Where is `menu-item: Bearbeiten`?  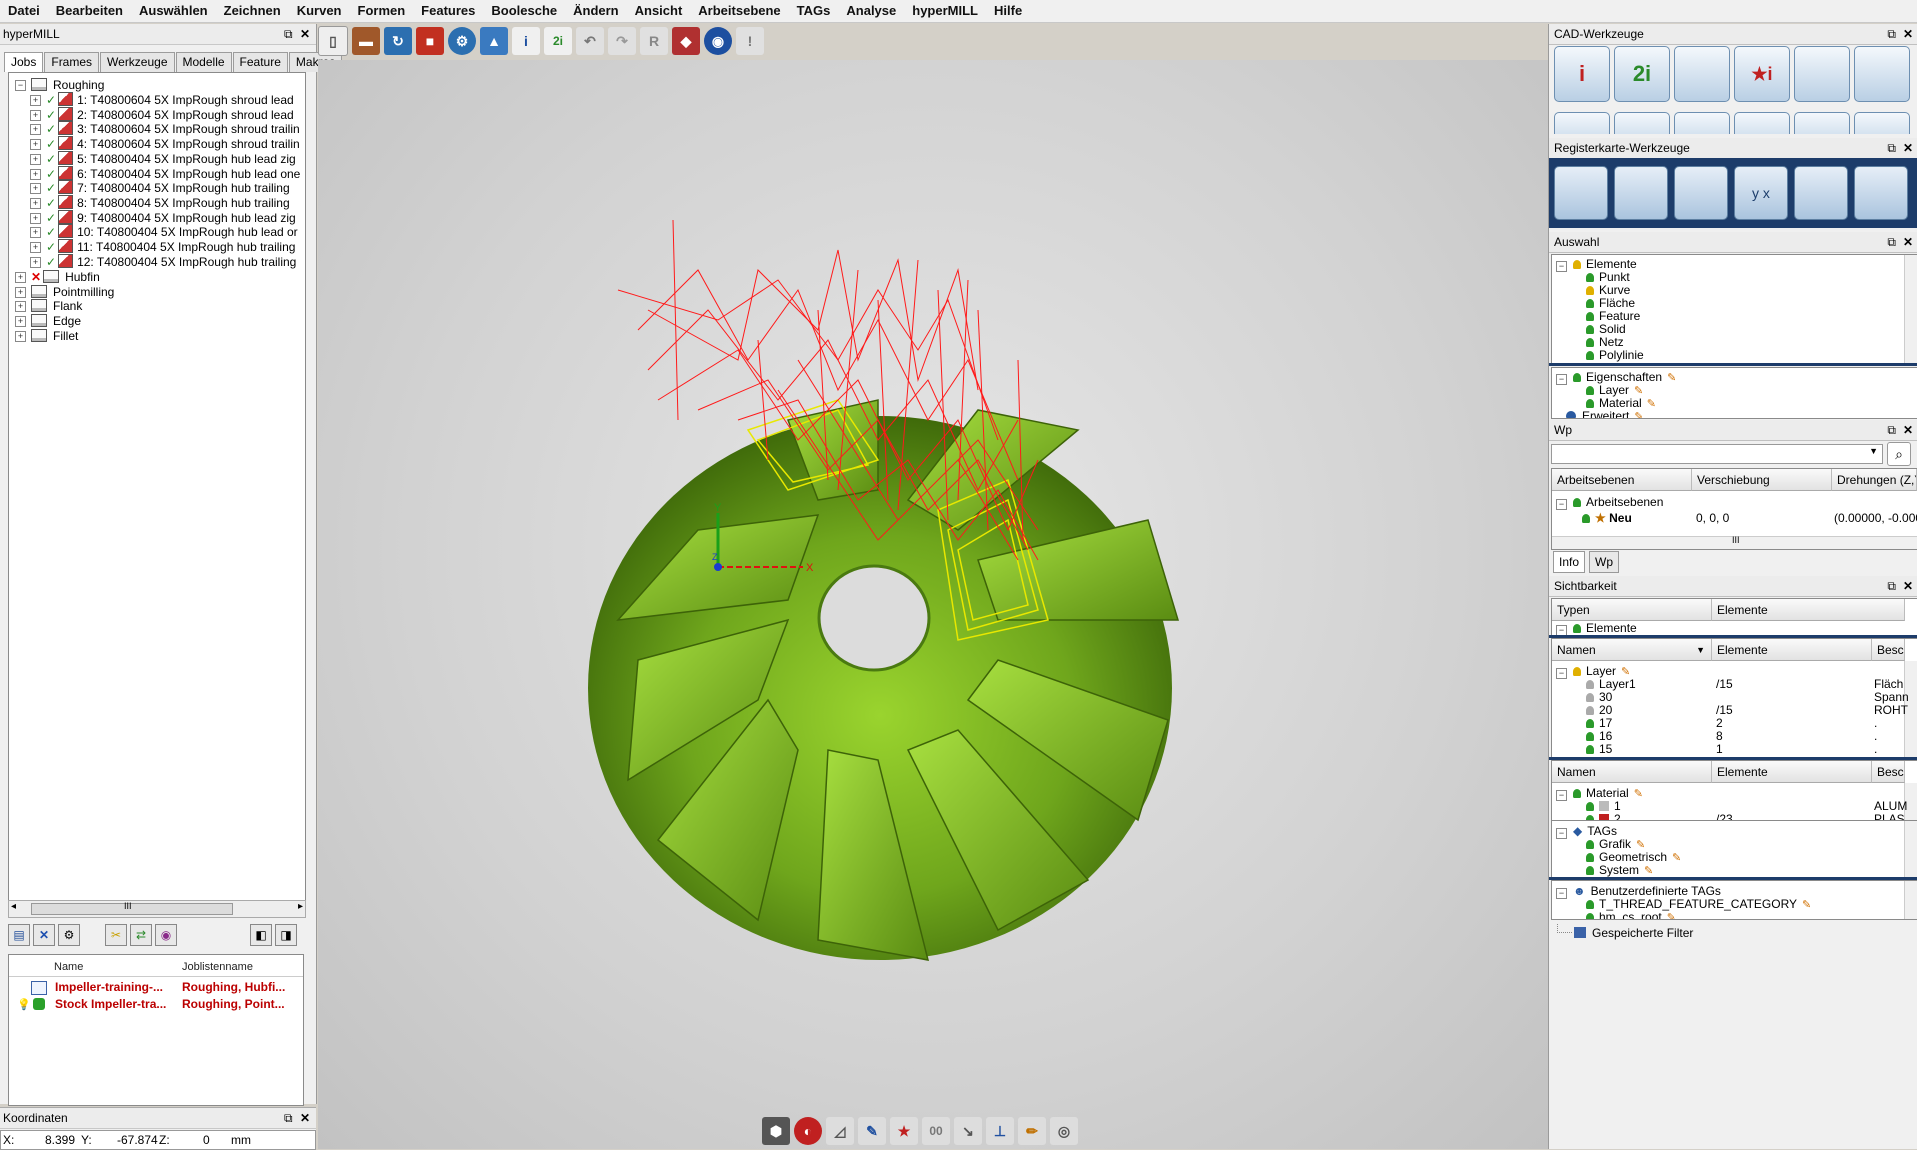 menu-item: Bearbeiten is located at coordinates (89, 11).